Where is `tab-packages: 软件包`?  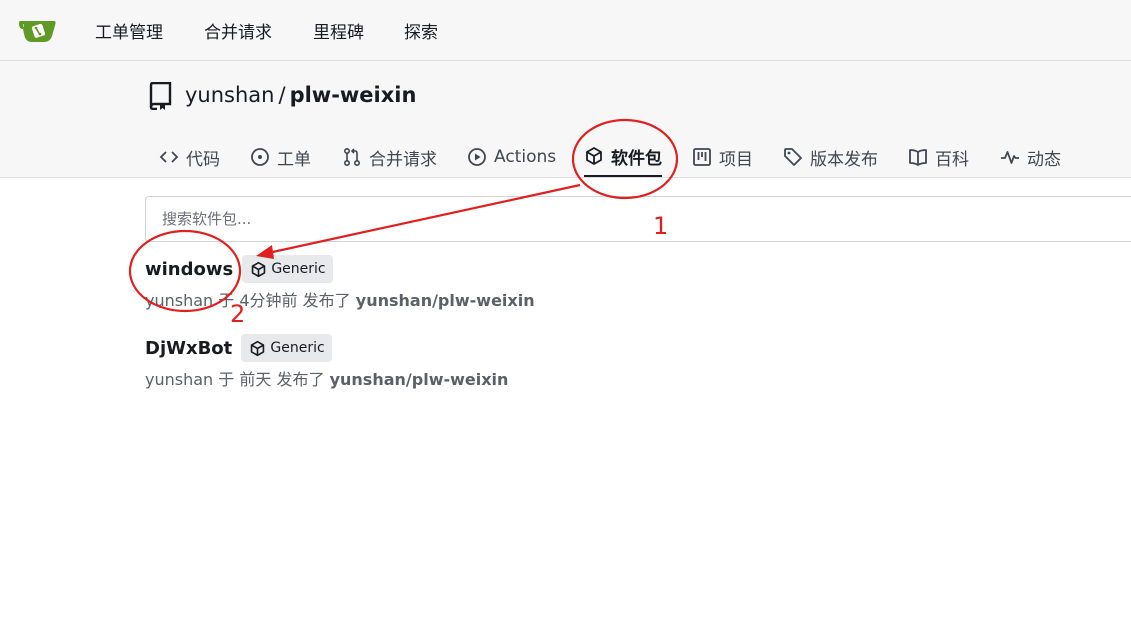
tab-packages: 软件包 is located at coordinates (623, 157).